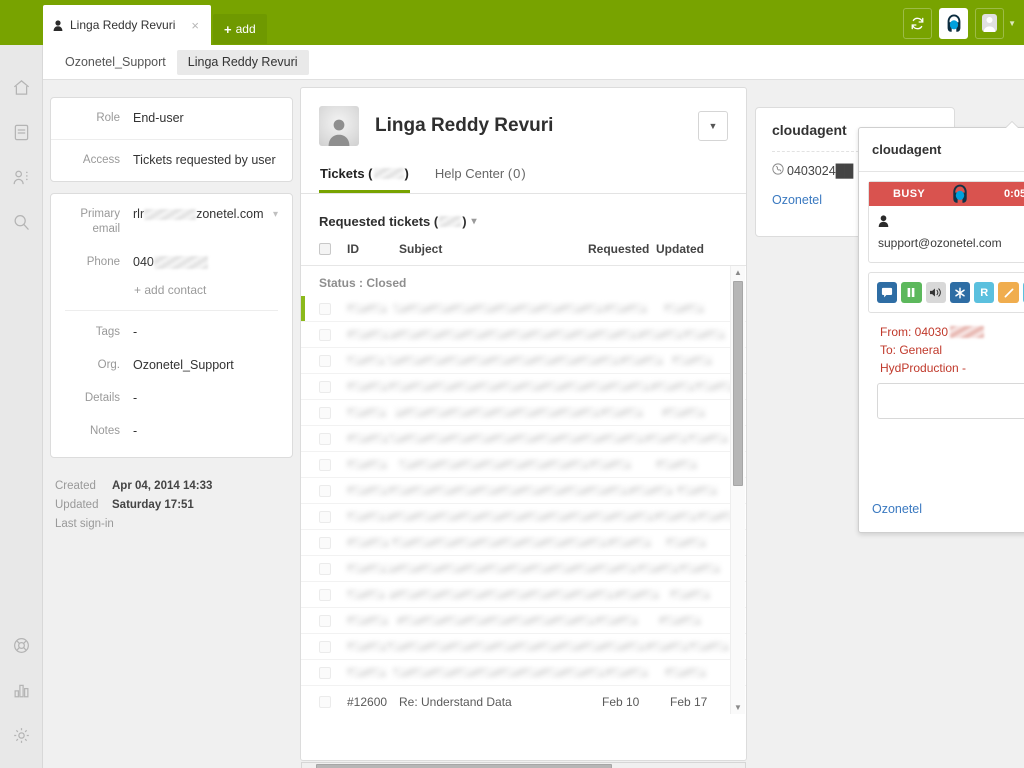 The width and height of the screenshot is (1024, 768). What do you see at coordinates (990, 23) in the screenshot?
I see `user-avatar-icon` at bounding box center [990, 23].